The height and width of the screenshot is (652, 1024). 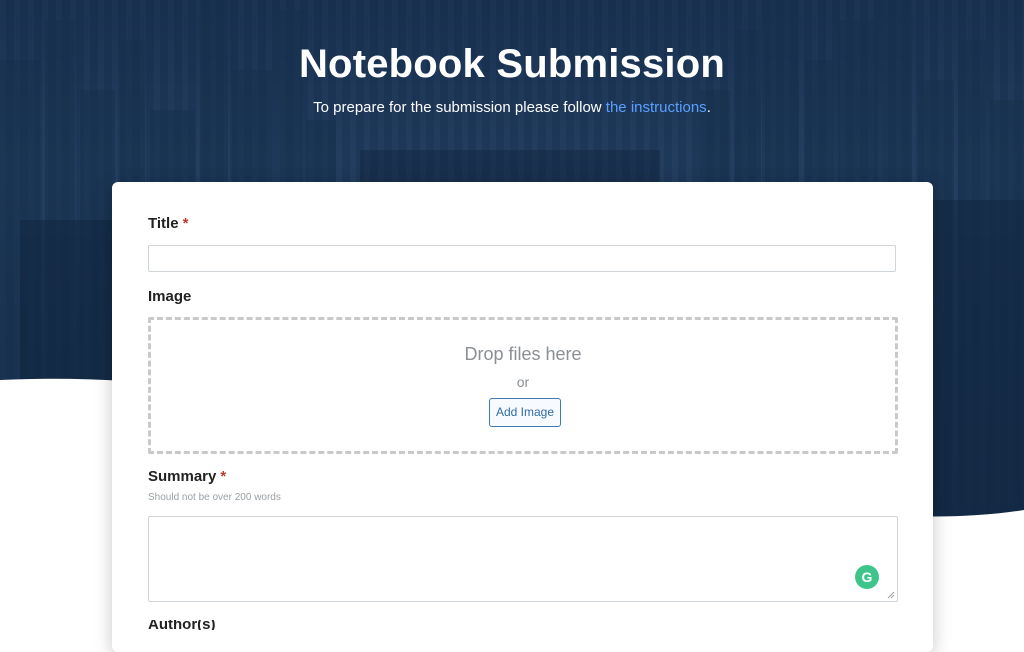 I want to click on subtitle-period: ., so click(x=708, y=107).